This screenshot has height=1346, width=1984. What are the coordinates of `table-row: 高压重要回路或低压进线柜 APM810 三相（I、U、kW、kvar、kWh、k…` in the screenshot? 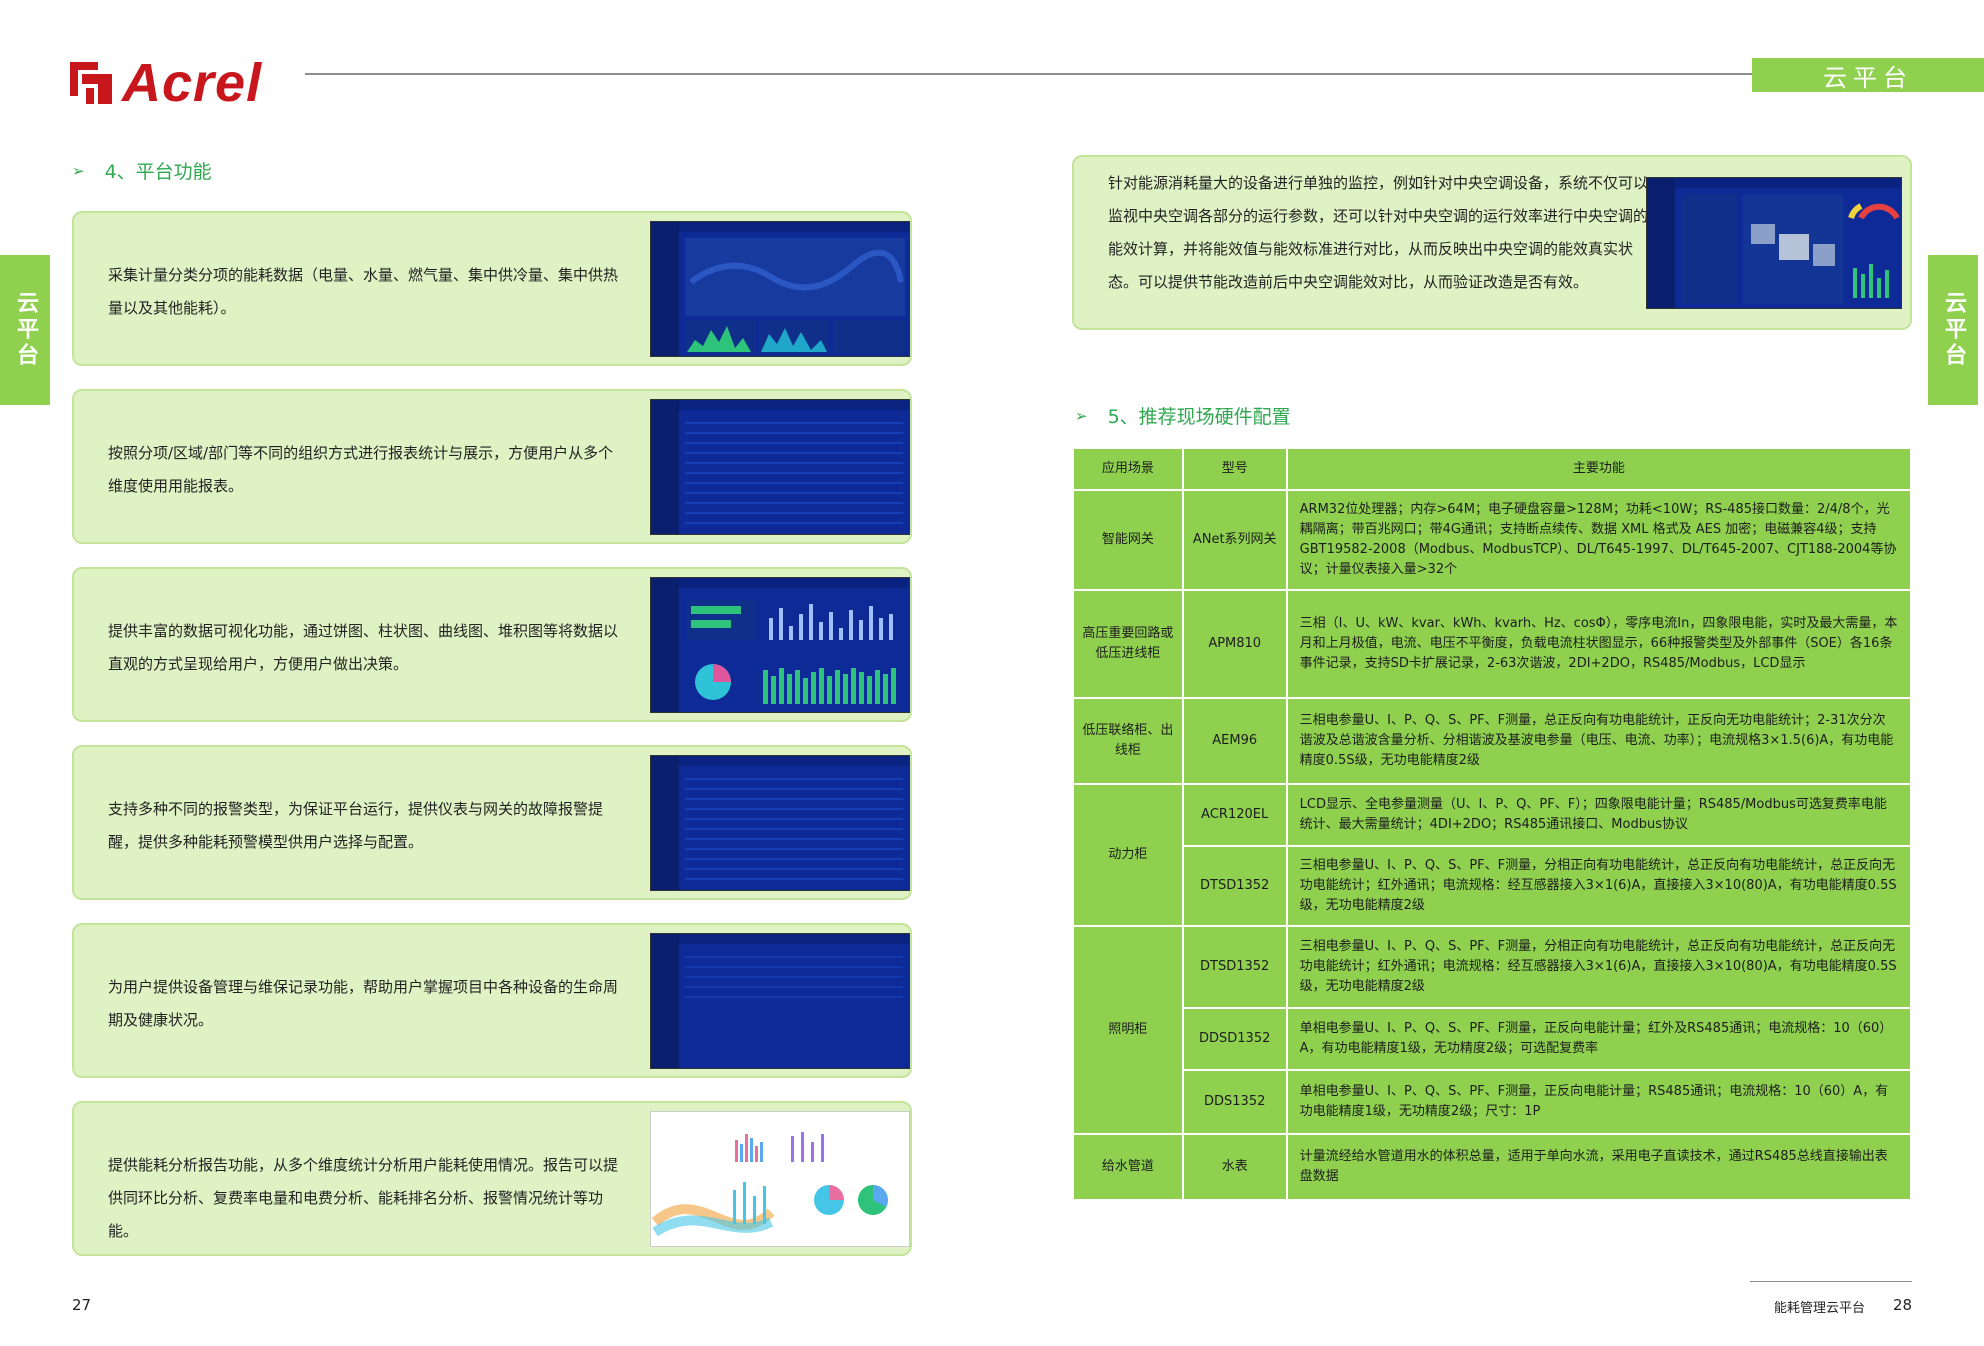 It's located at (1492, 644).